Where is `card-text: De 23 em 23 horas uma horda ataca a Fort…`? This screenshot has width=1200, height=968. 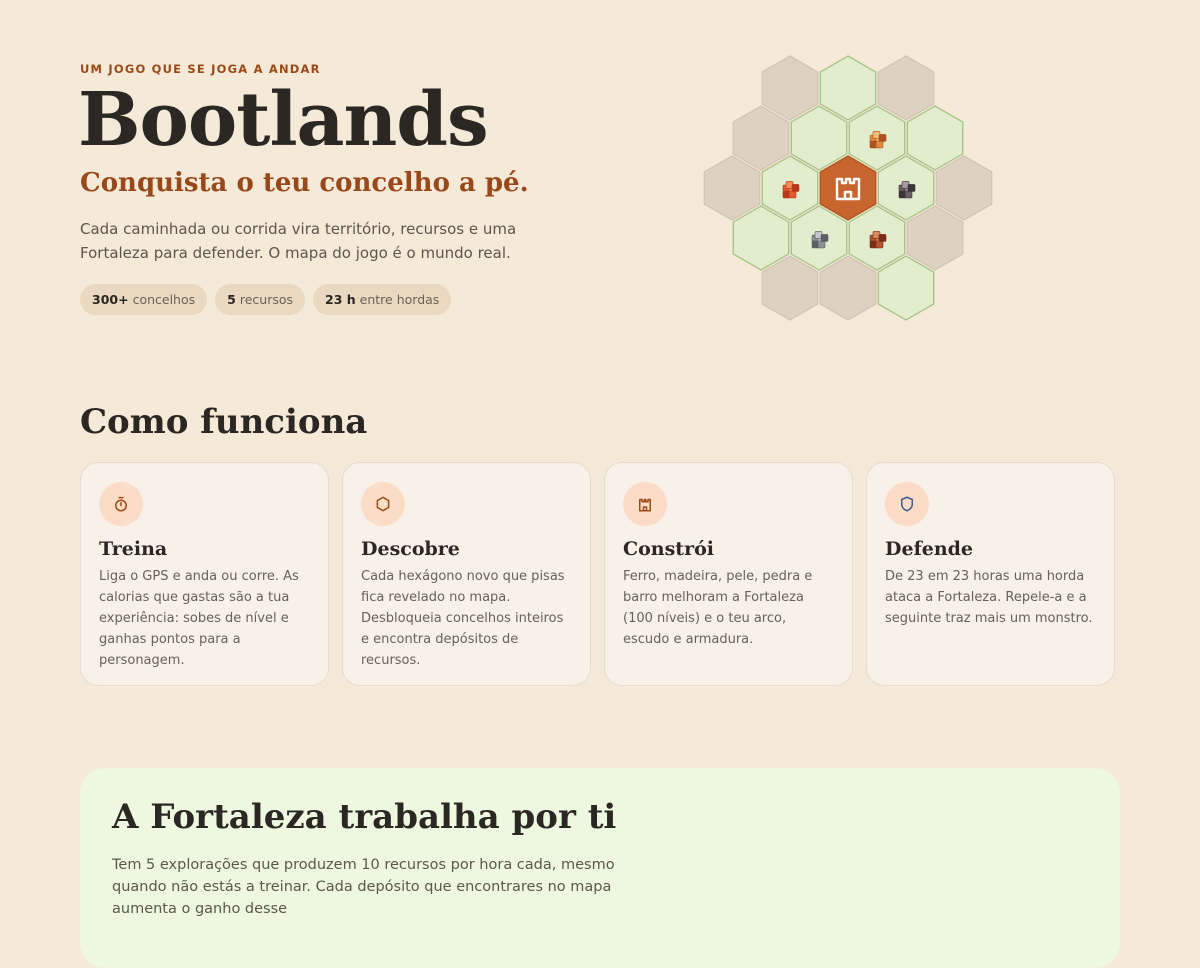
card-text: De 23 em 23 horas uma horda ataca a Fort… is located at coordinates (989, 597).